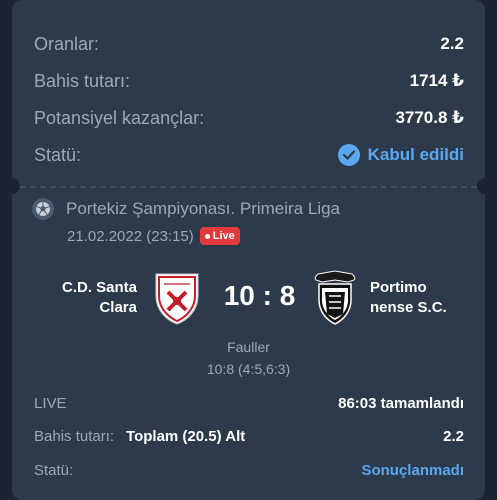 This screenshot has height=500, width=497. I want to click on away-team-name: Portimo nense S.C., so click(408, 297).